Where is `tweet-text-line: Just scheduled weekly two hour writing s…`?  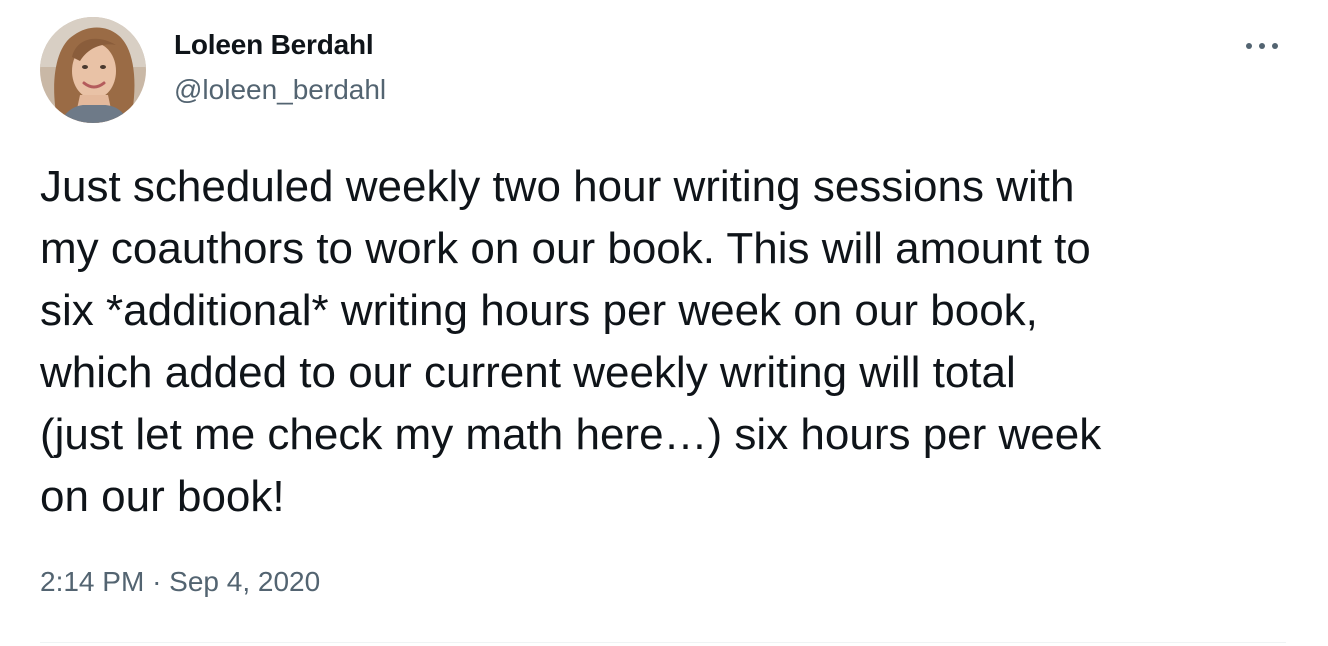
tweet-text-line: Just scheduled weekly two hour writing s… is located at coordinates (557, 186).